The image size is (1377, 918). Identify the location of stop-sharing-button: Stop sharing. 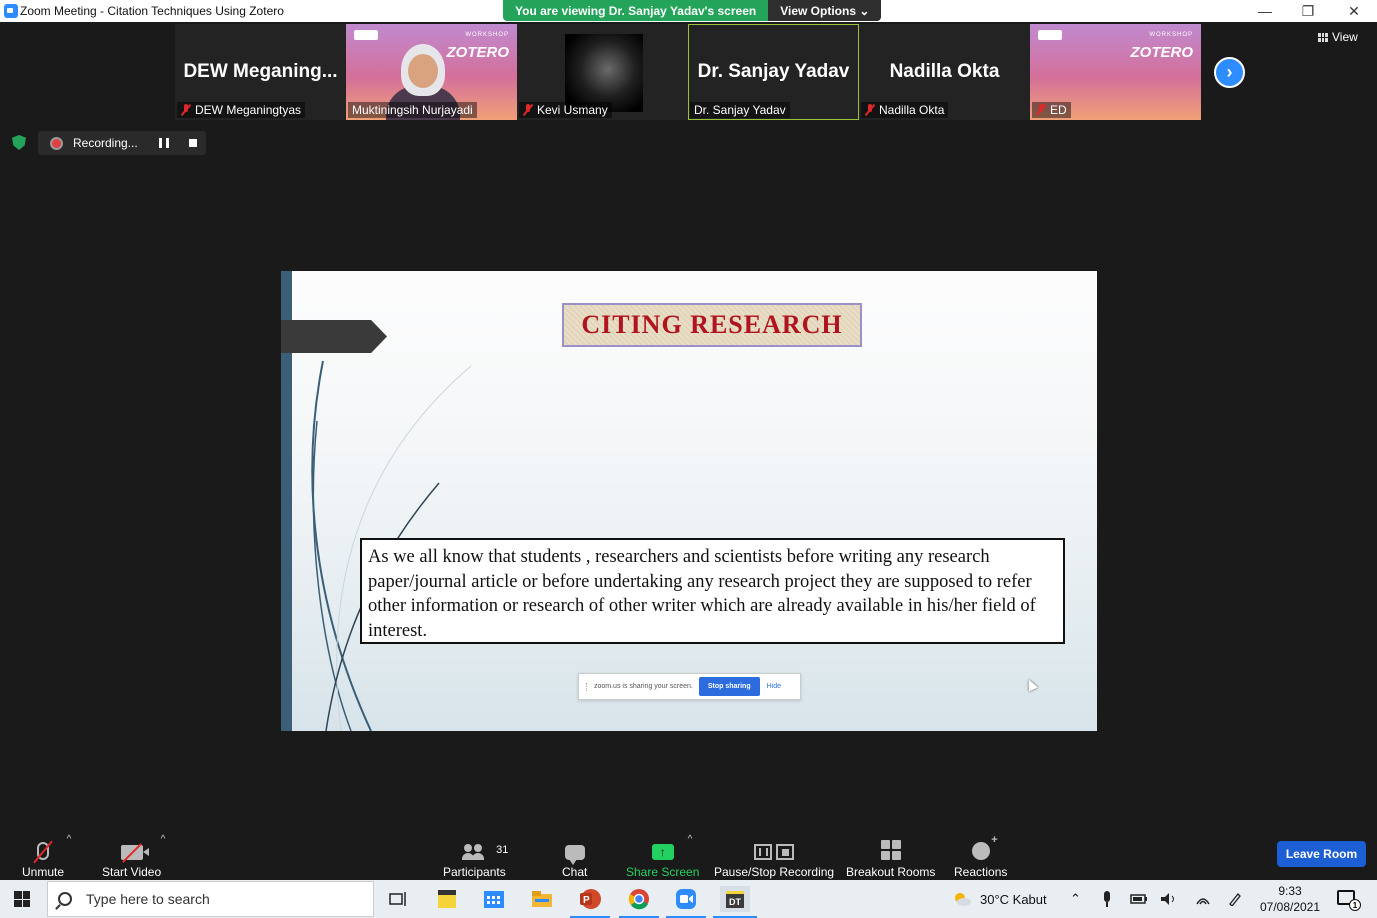
(729, 686).